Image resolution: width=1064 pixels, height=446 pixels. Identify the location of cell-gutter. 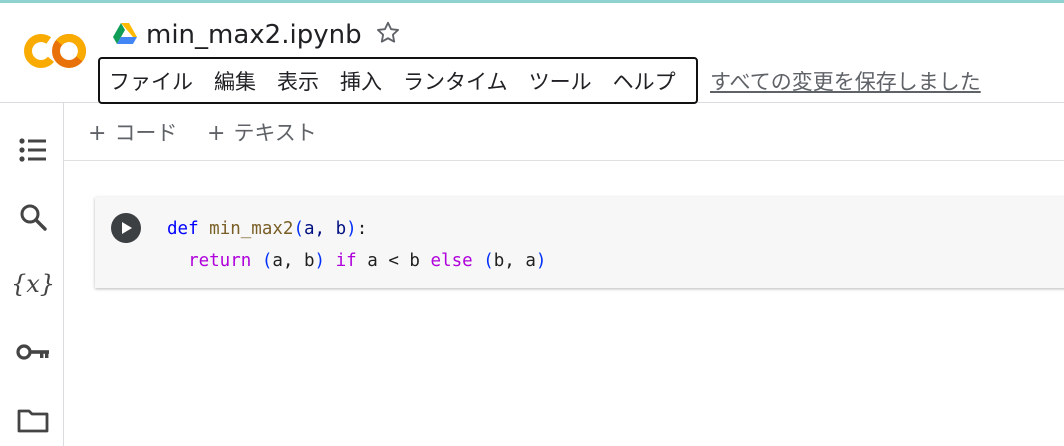
(126, 242).